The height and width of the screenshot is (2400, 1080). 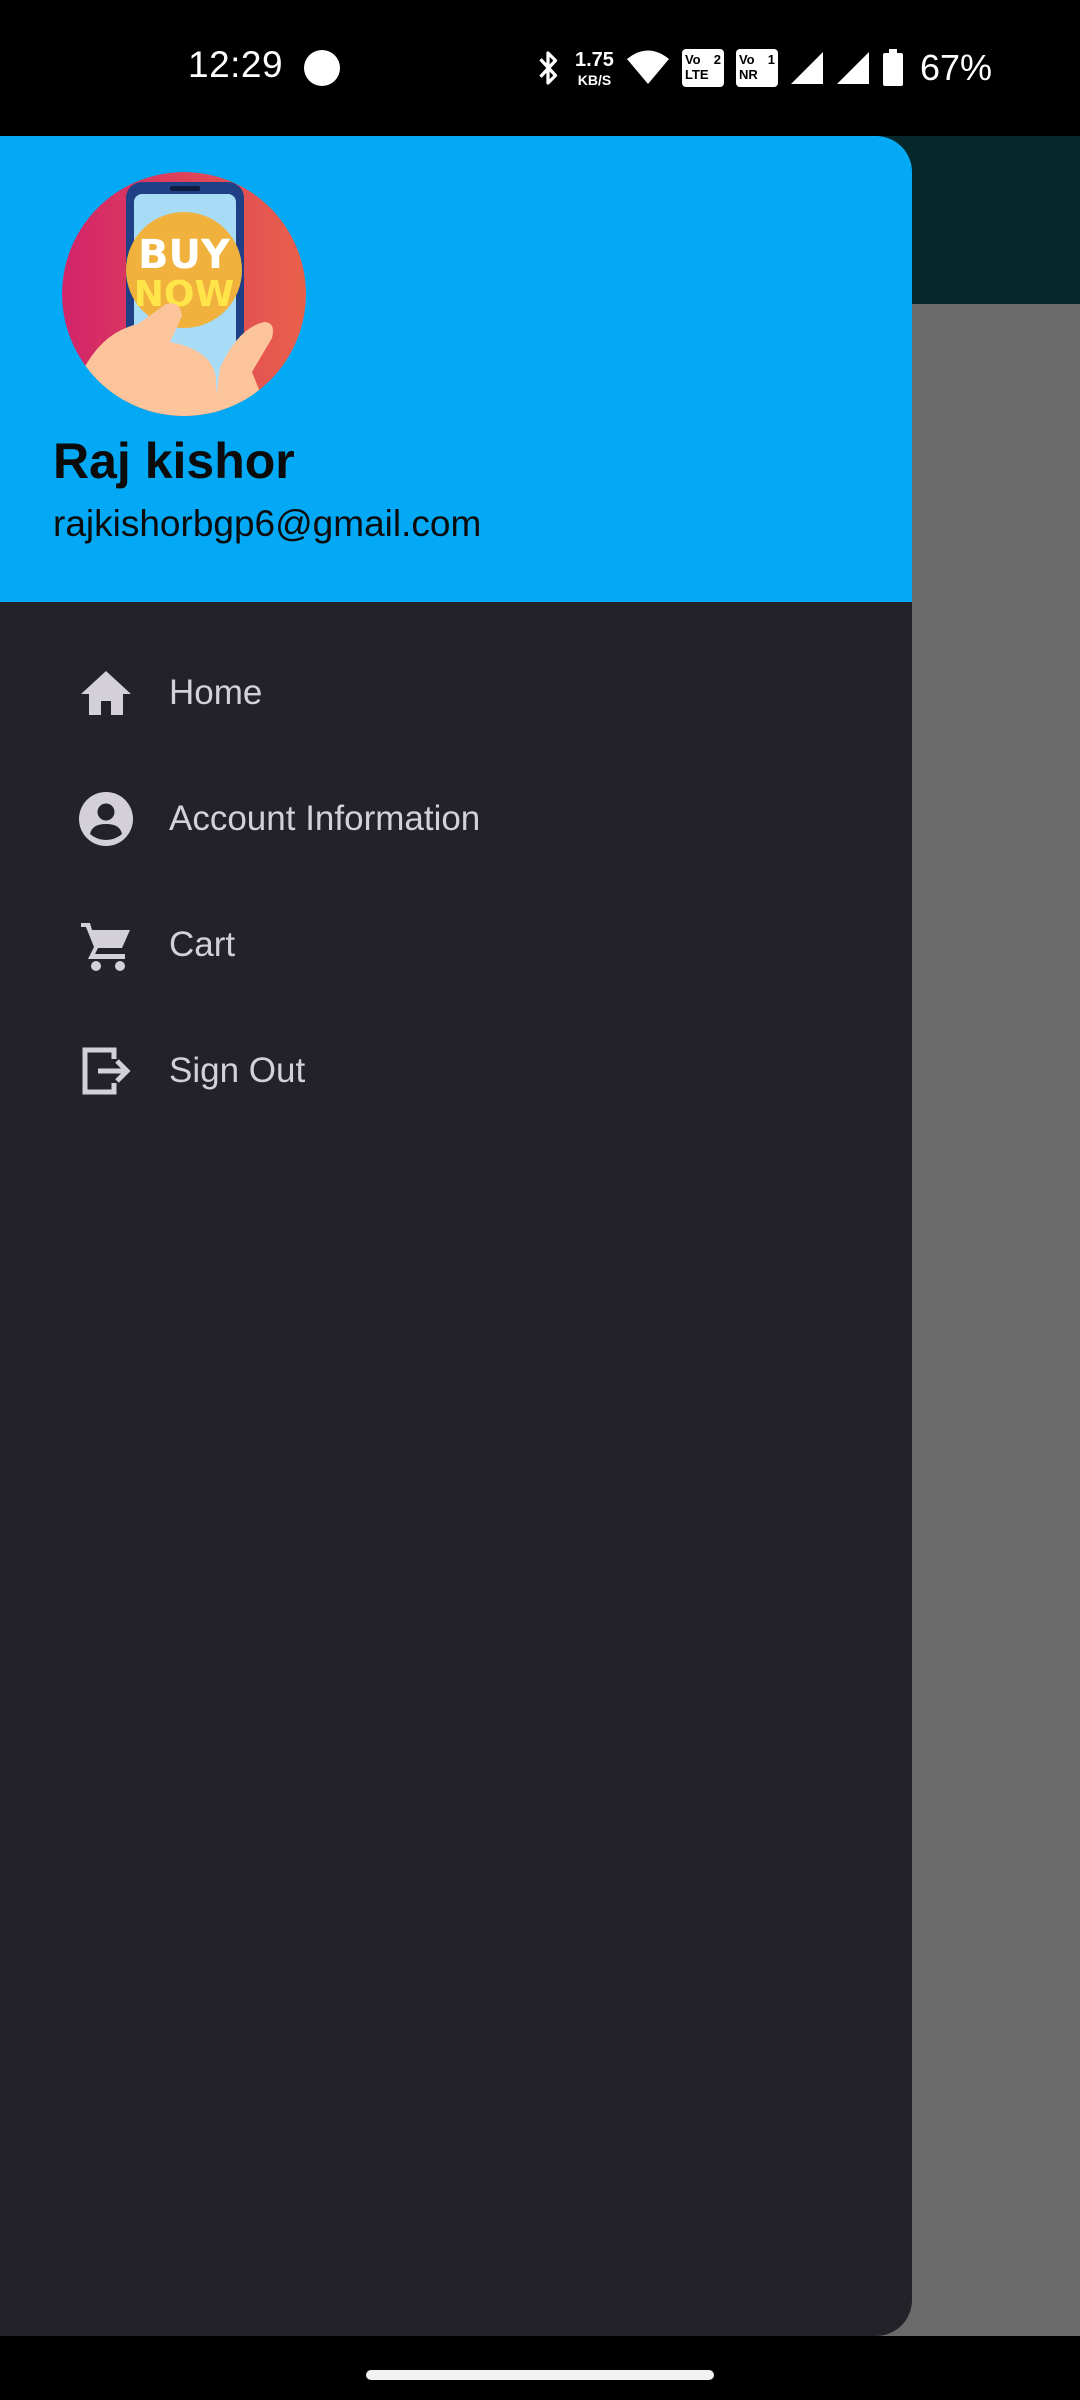 I want to click on sim1-vo-text: Vo, so click(x=692, y=59).